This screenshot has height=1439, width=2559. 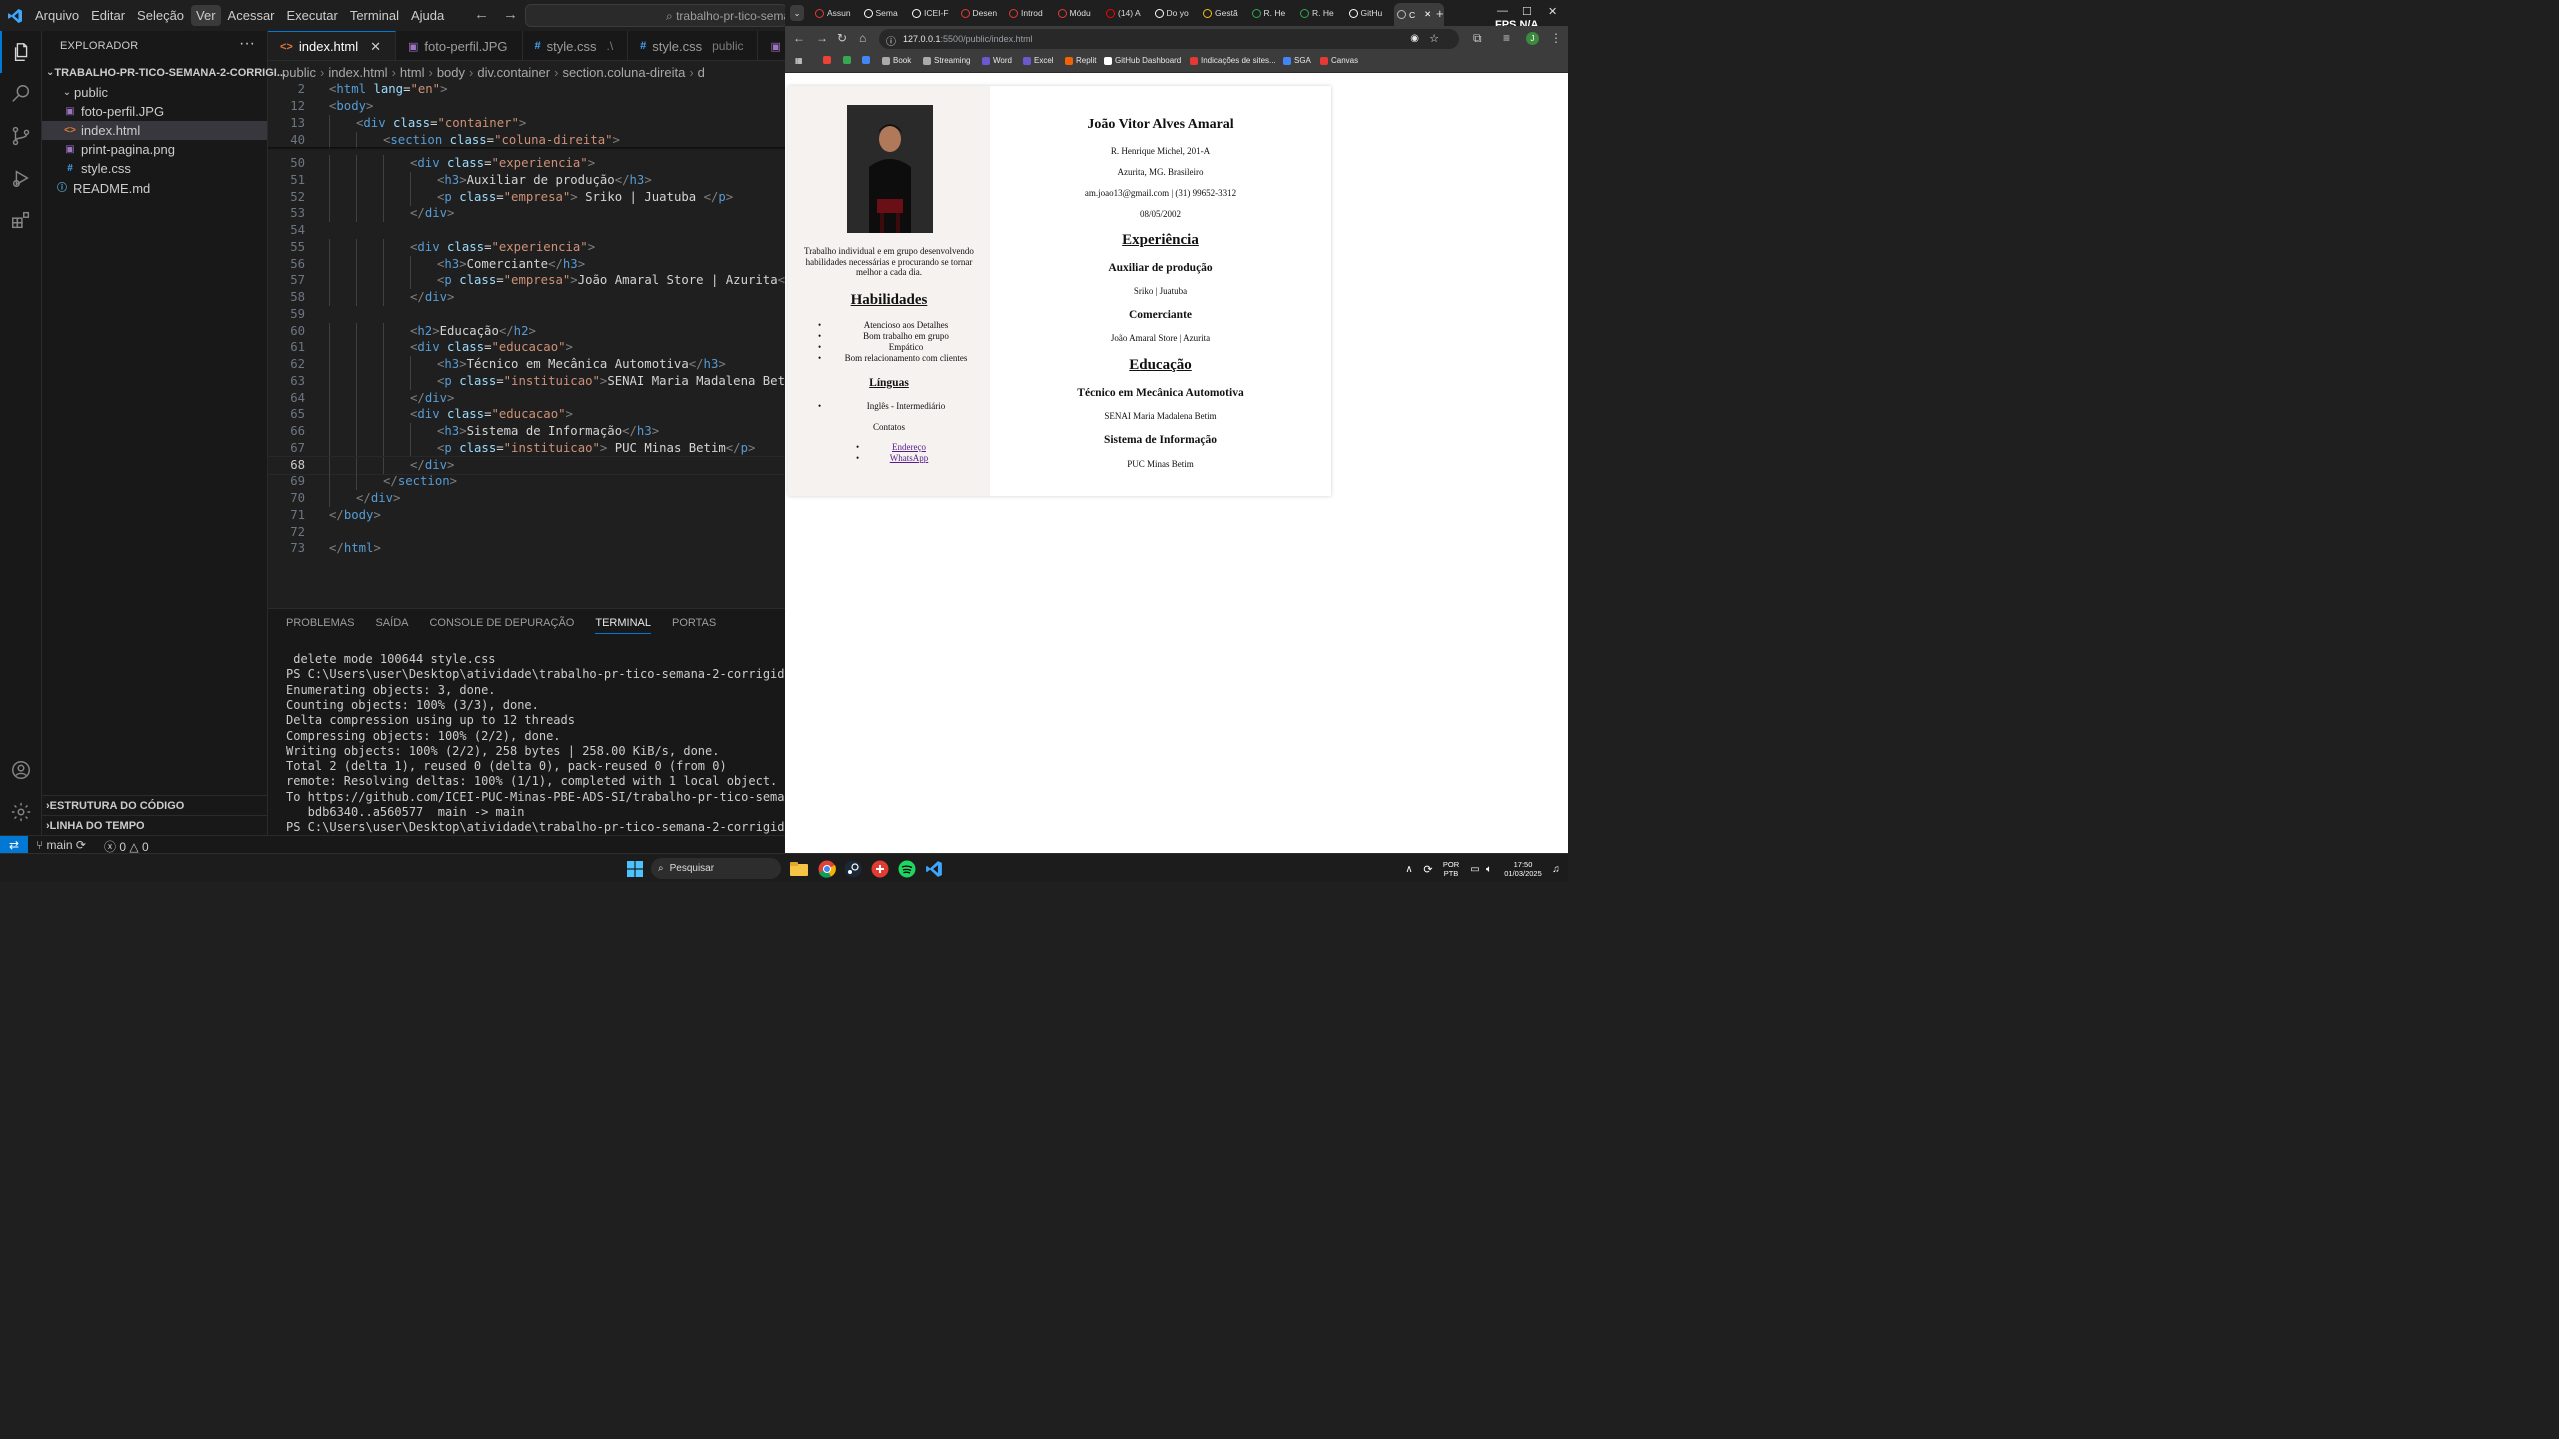 What do you see at coordinates (576, 45) in the screenshot?
I see `editor-tab: # style.css .\` at bounding box center [576, 45].